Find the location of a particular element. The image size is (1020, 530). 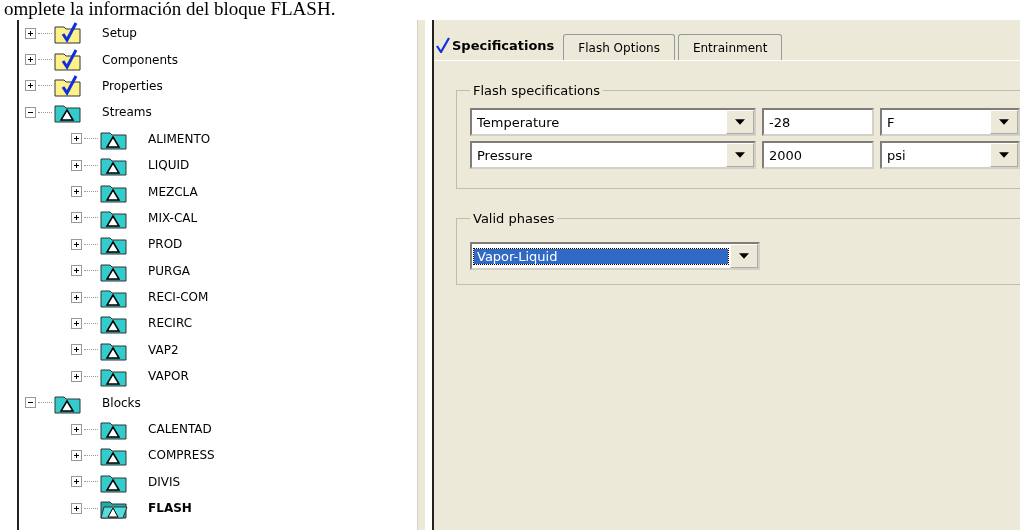

tree-item: DIVIS is located at coordinates (164, 481).